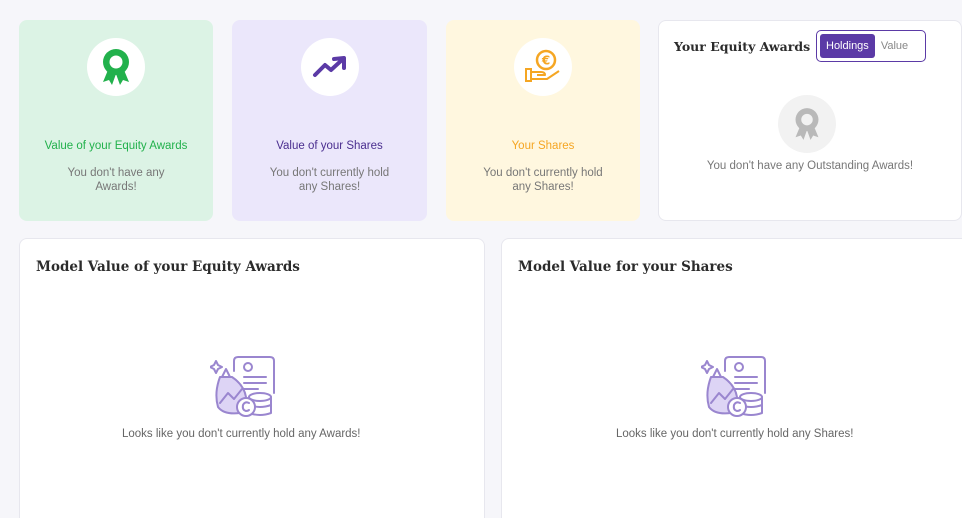 The height and width of the screenshot is (518, 962). Describe the element at coordinates (116, 180) in the screenshot. I see `card-subtitle: You don't have any Awards!` at that location.